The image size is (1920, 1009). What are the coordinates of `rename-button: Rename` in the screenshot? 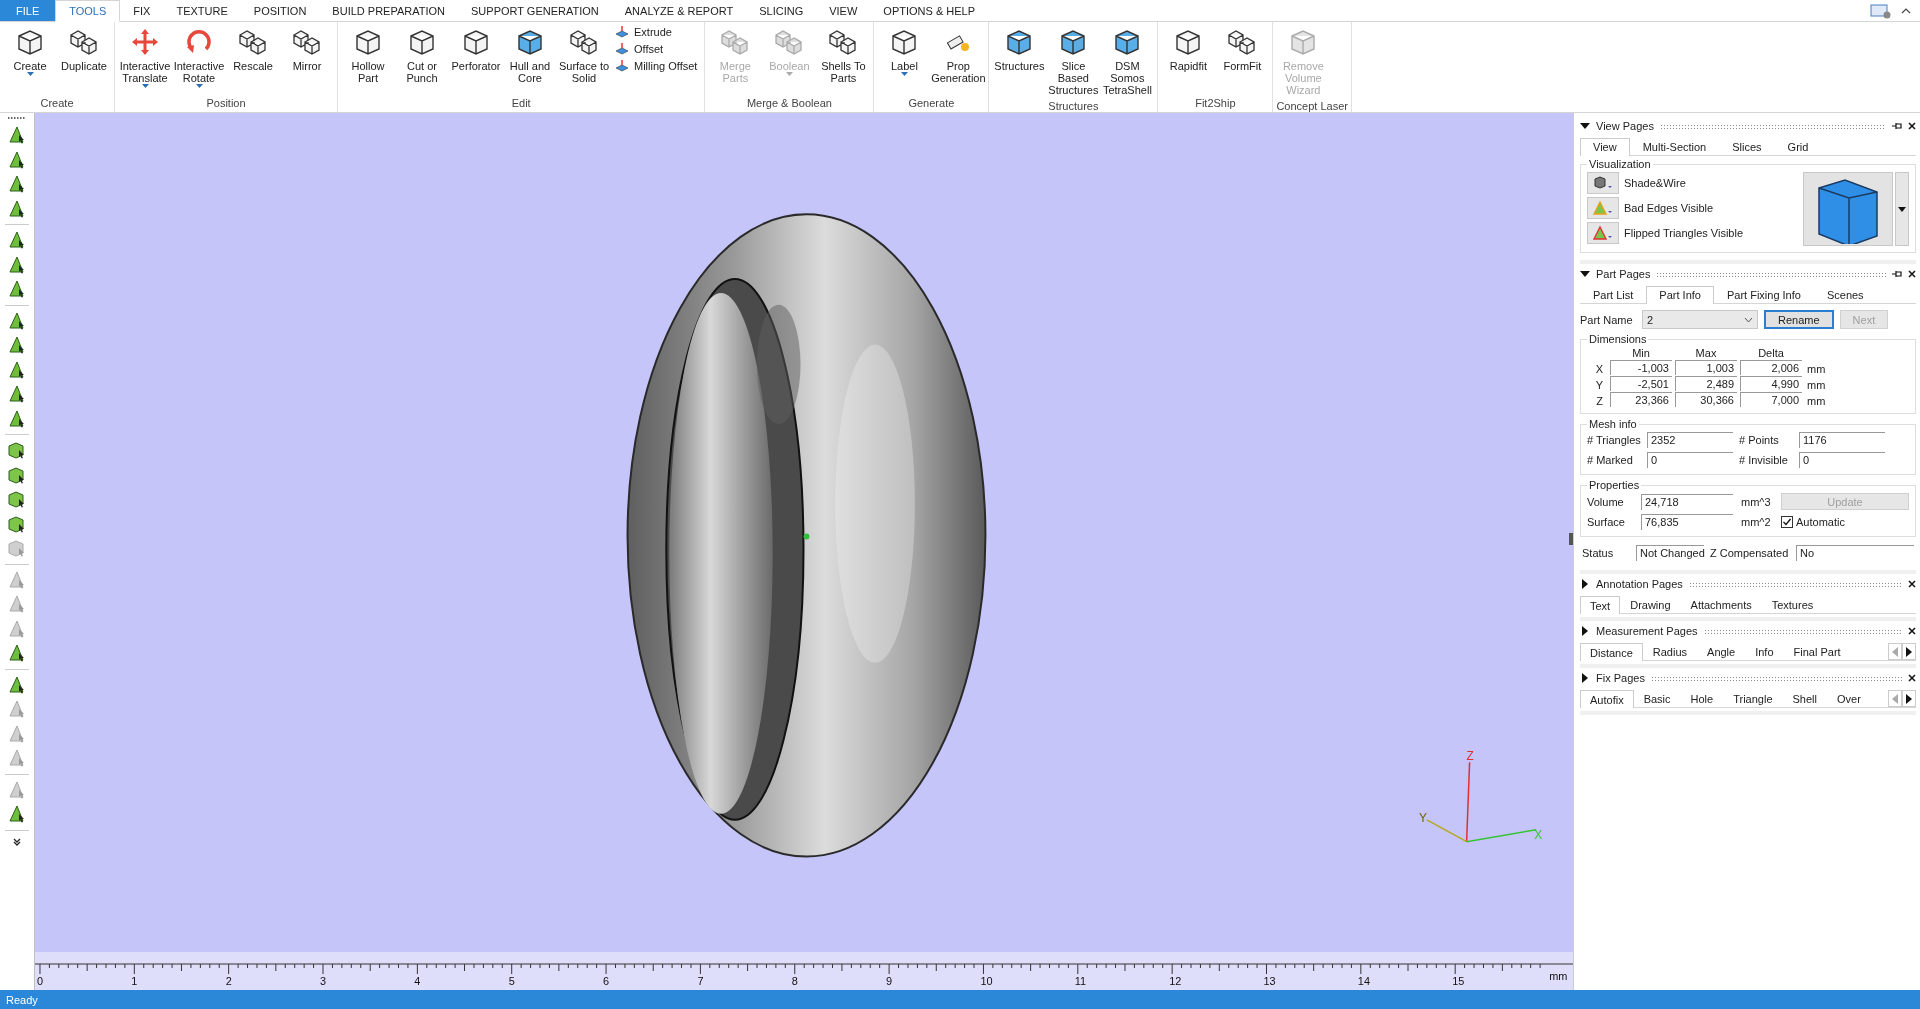 It's located at (1799, 319).